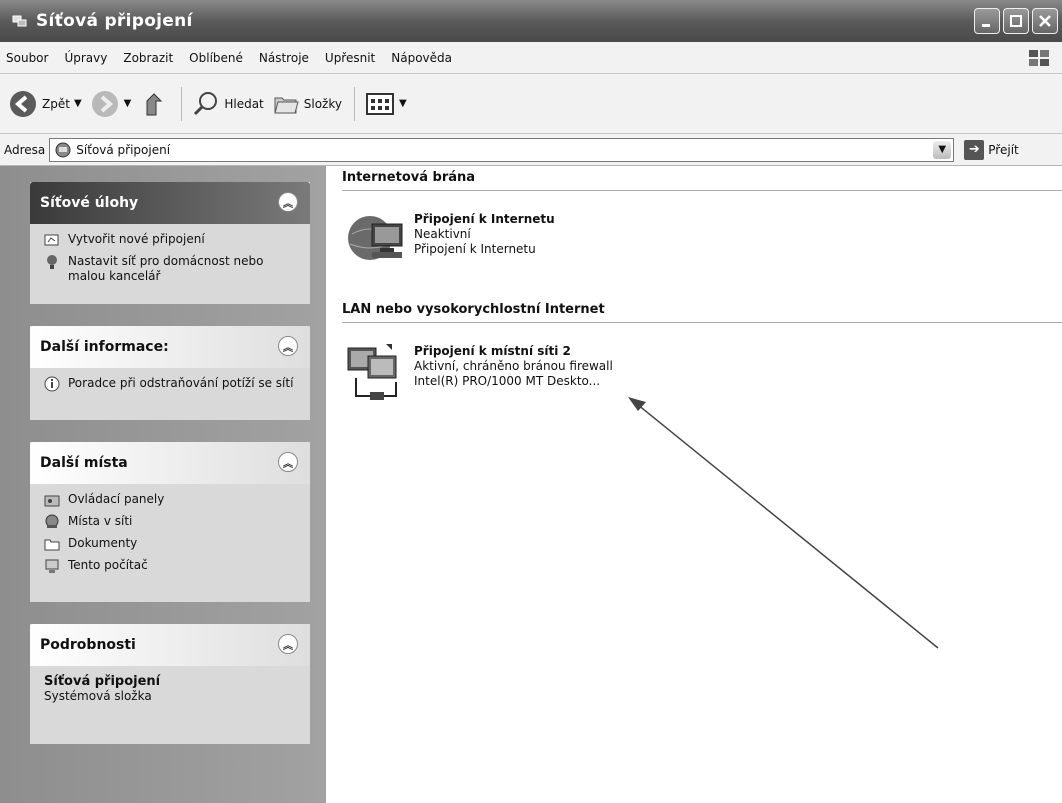  Describe the element at coordinates (942, 149) in the screenshot. I see `address-dropdown-icon: ▼` at that location.